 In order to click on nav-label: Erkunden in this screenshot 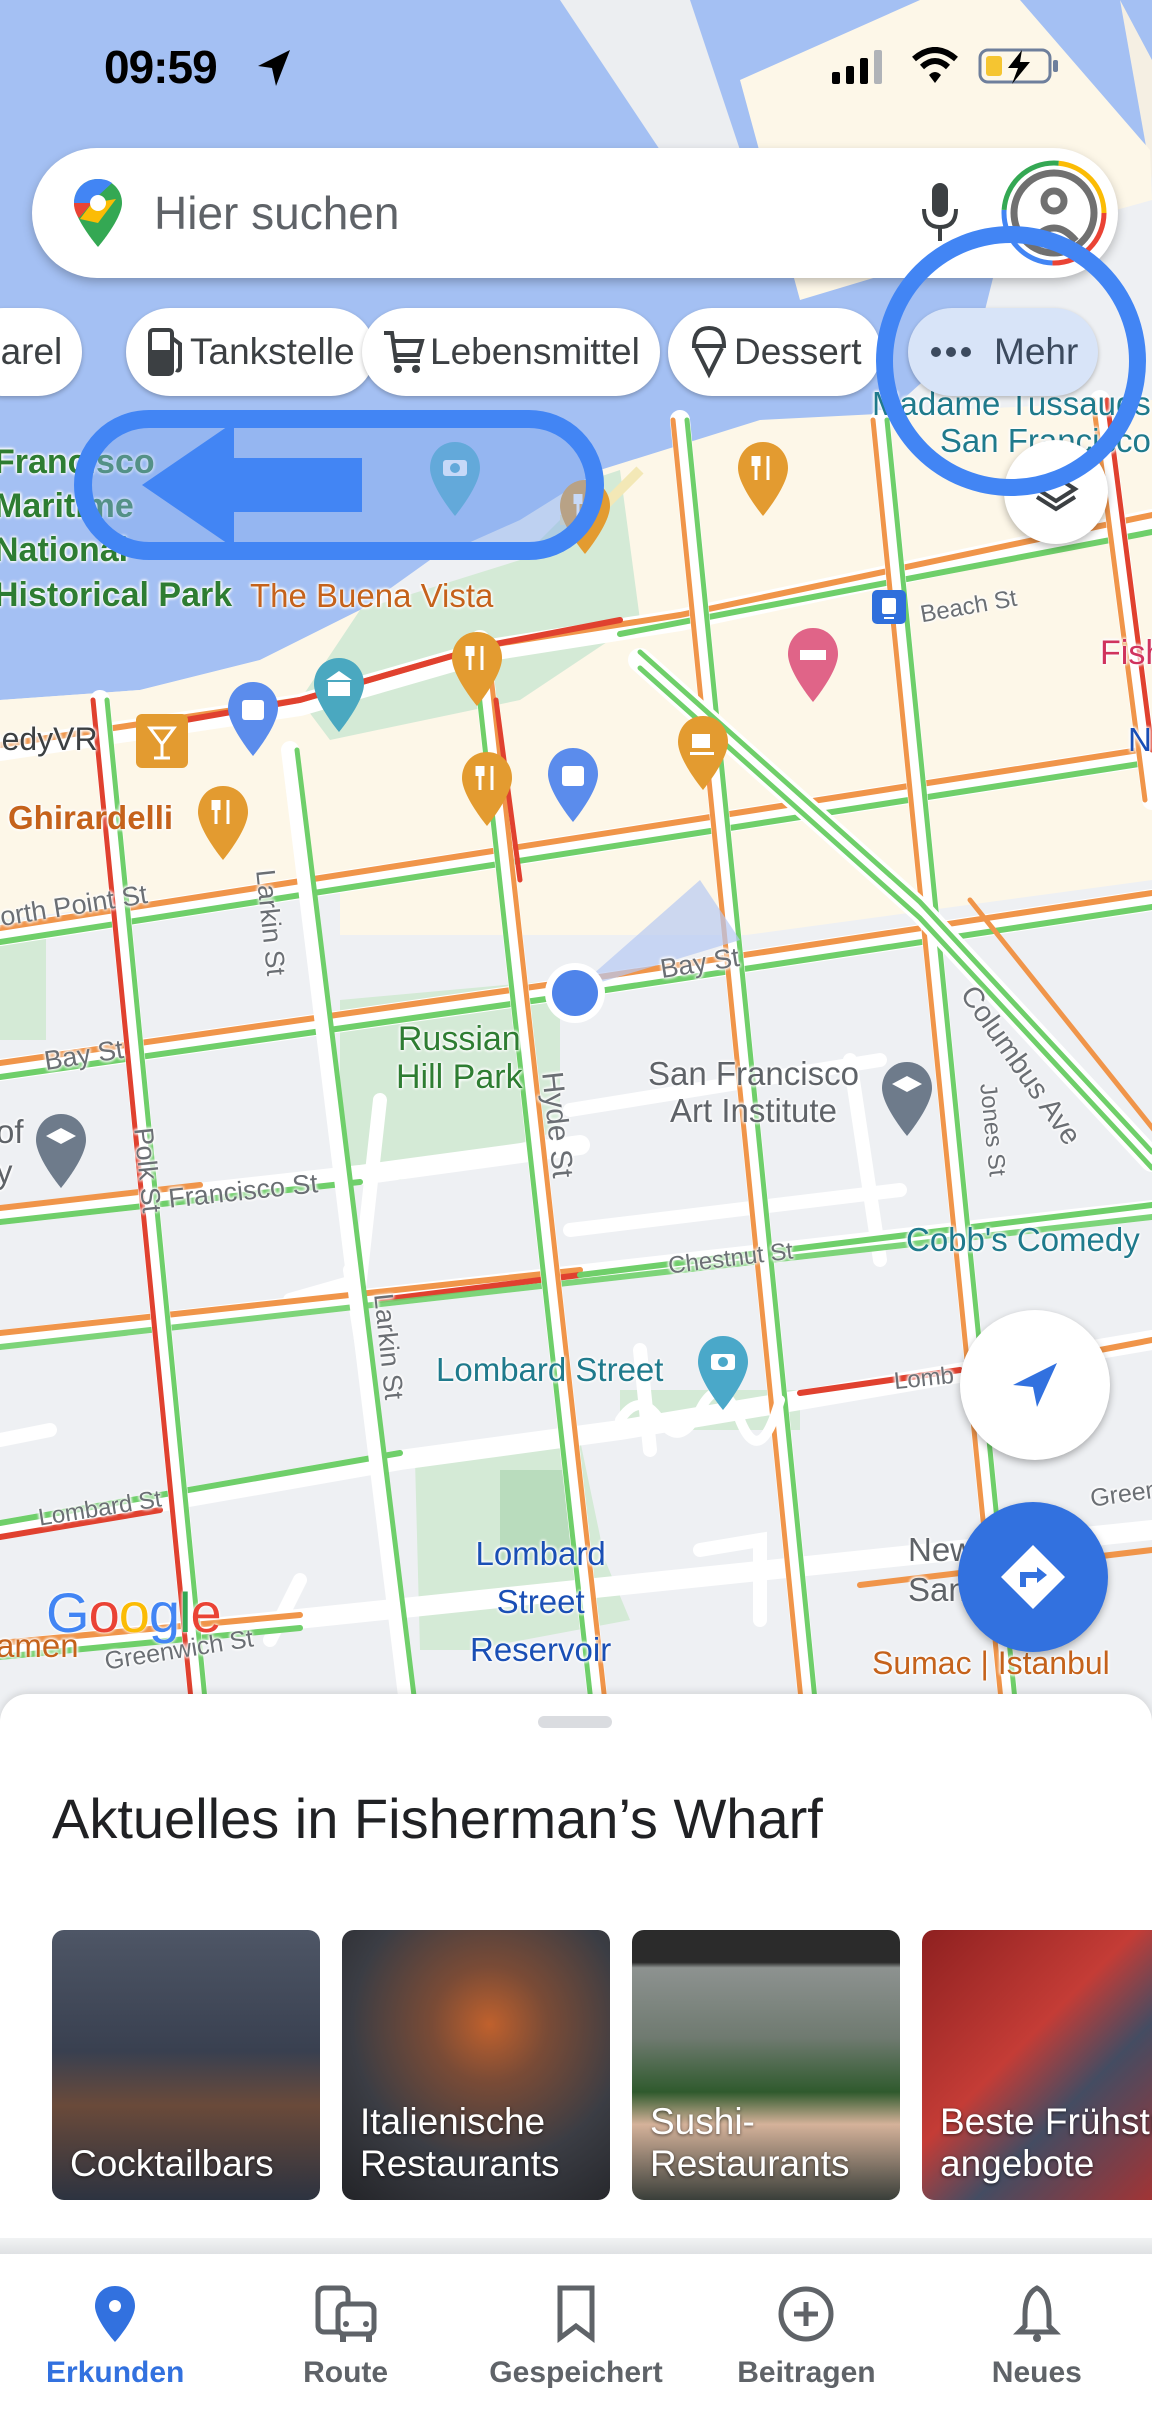, I will do `click(115, 2372)`.